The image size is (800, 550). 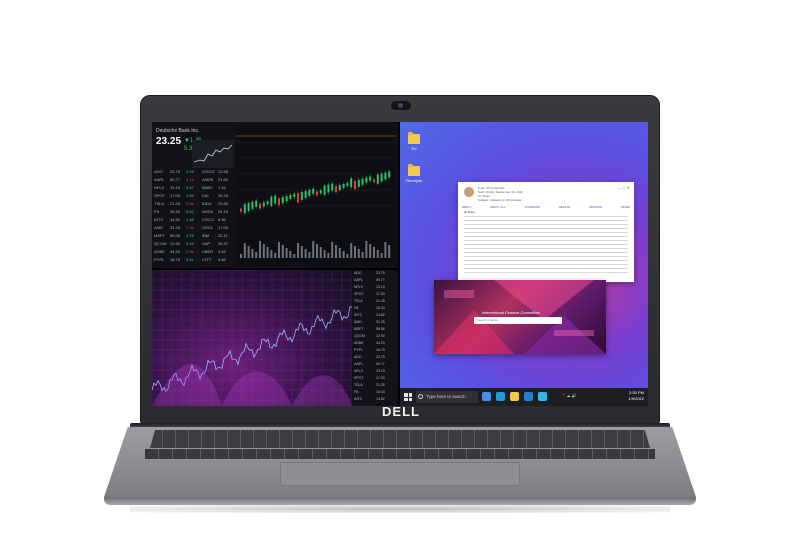 I want to click on system-tray: ⌃ ☁ 🔊, so click(x=569, y=395).